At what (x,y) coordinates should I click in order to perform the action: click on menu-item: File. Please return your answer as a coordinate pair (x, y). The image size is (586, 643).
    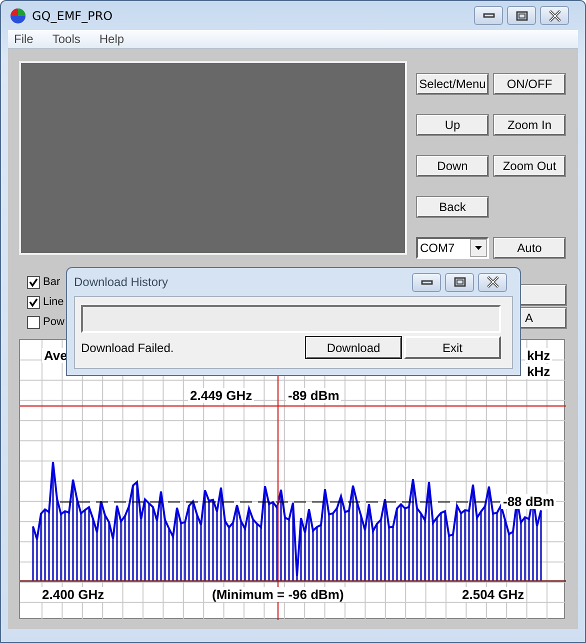
    Looking at the image, I should click on (24, 39).